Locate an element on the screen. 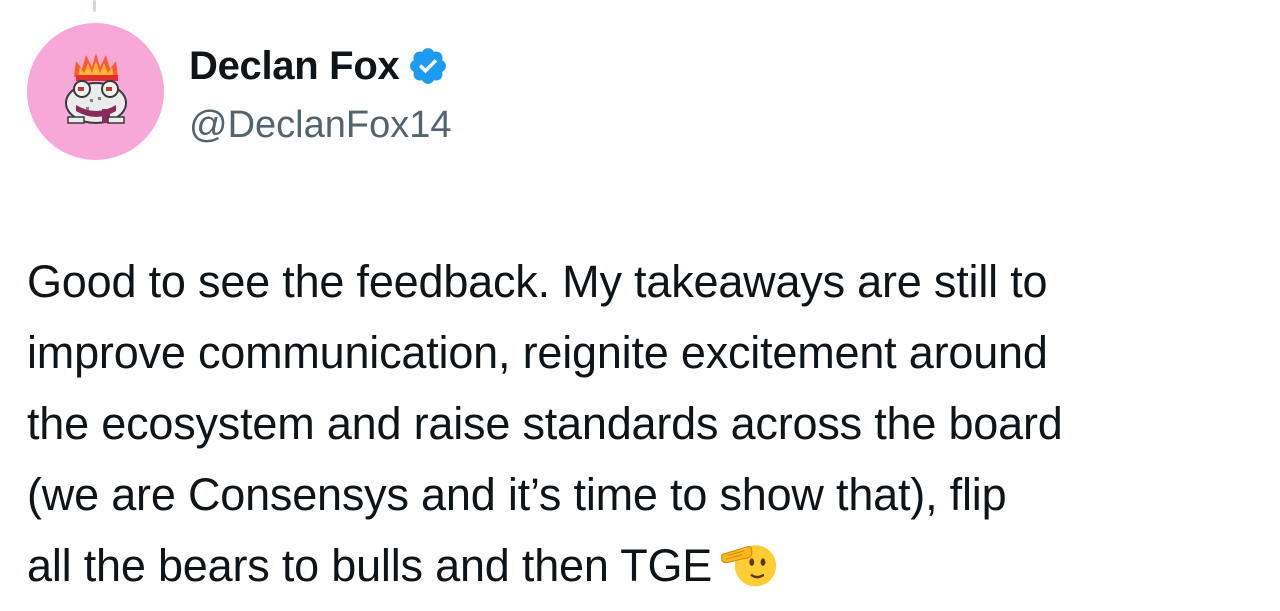 This screenshot has height=611, width=1280. thread-connector-line is located at coordinates (94, 6).